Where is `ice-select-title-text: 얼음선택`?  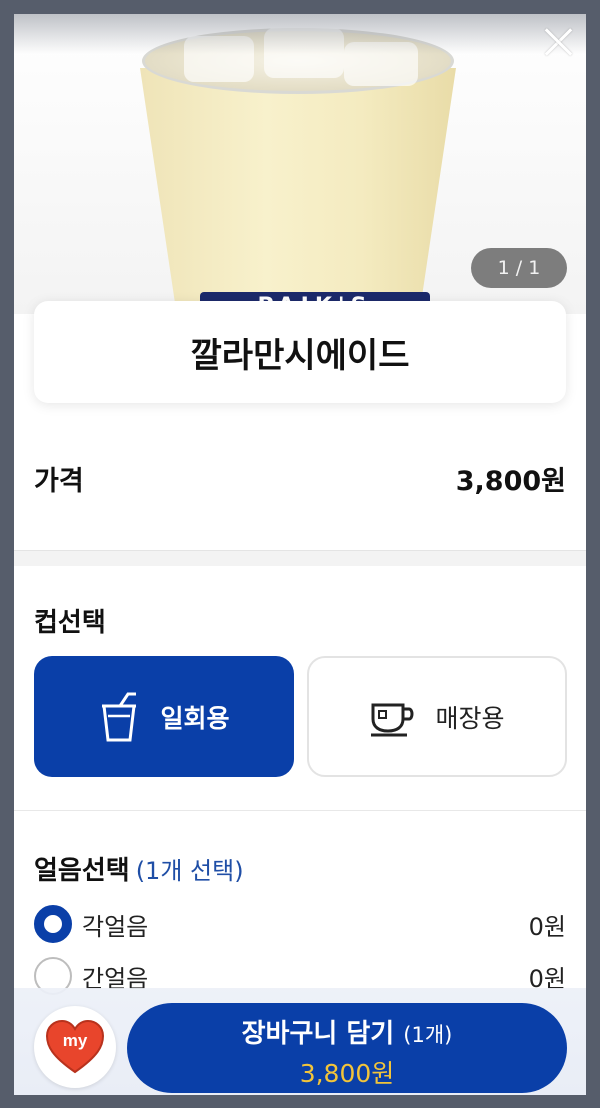
ice-select-title-text: 얼음선택 is located at coordinates (82, 871).